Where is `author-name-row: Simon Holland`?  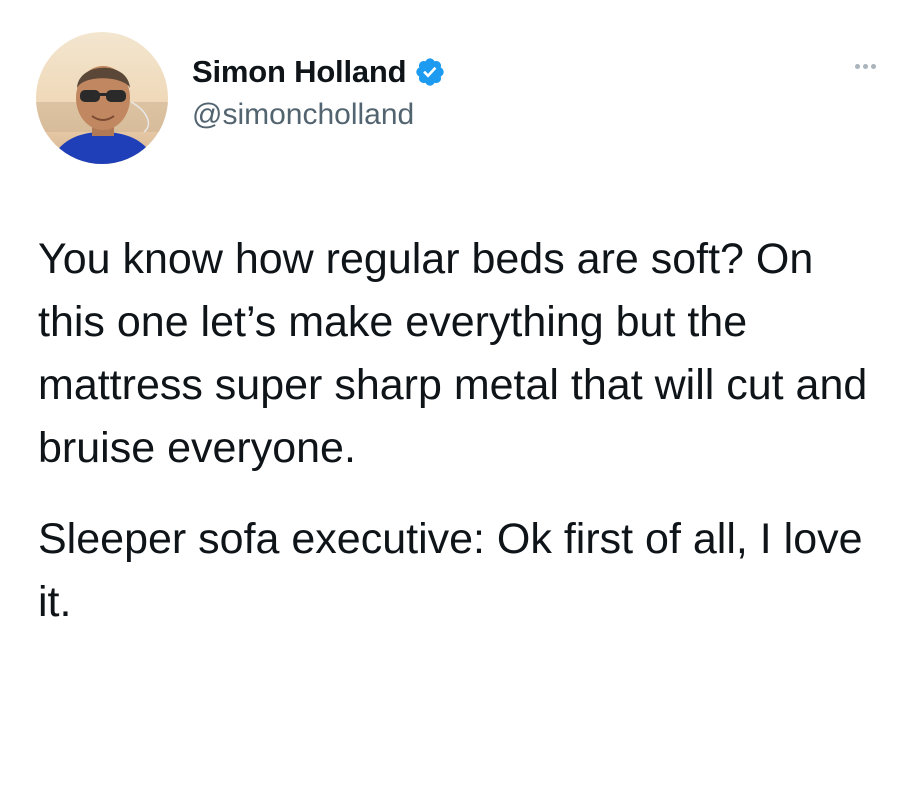
author-name-row: Simon Holland is located at coordinates (319, 72).